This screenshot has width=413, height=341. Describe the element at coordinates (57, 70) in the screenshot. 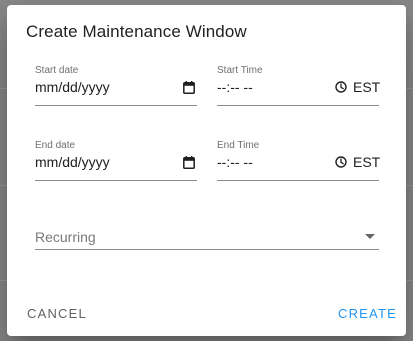

I see `start-date-label: Start date` at that location.